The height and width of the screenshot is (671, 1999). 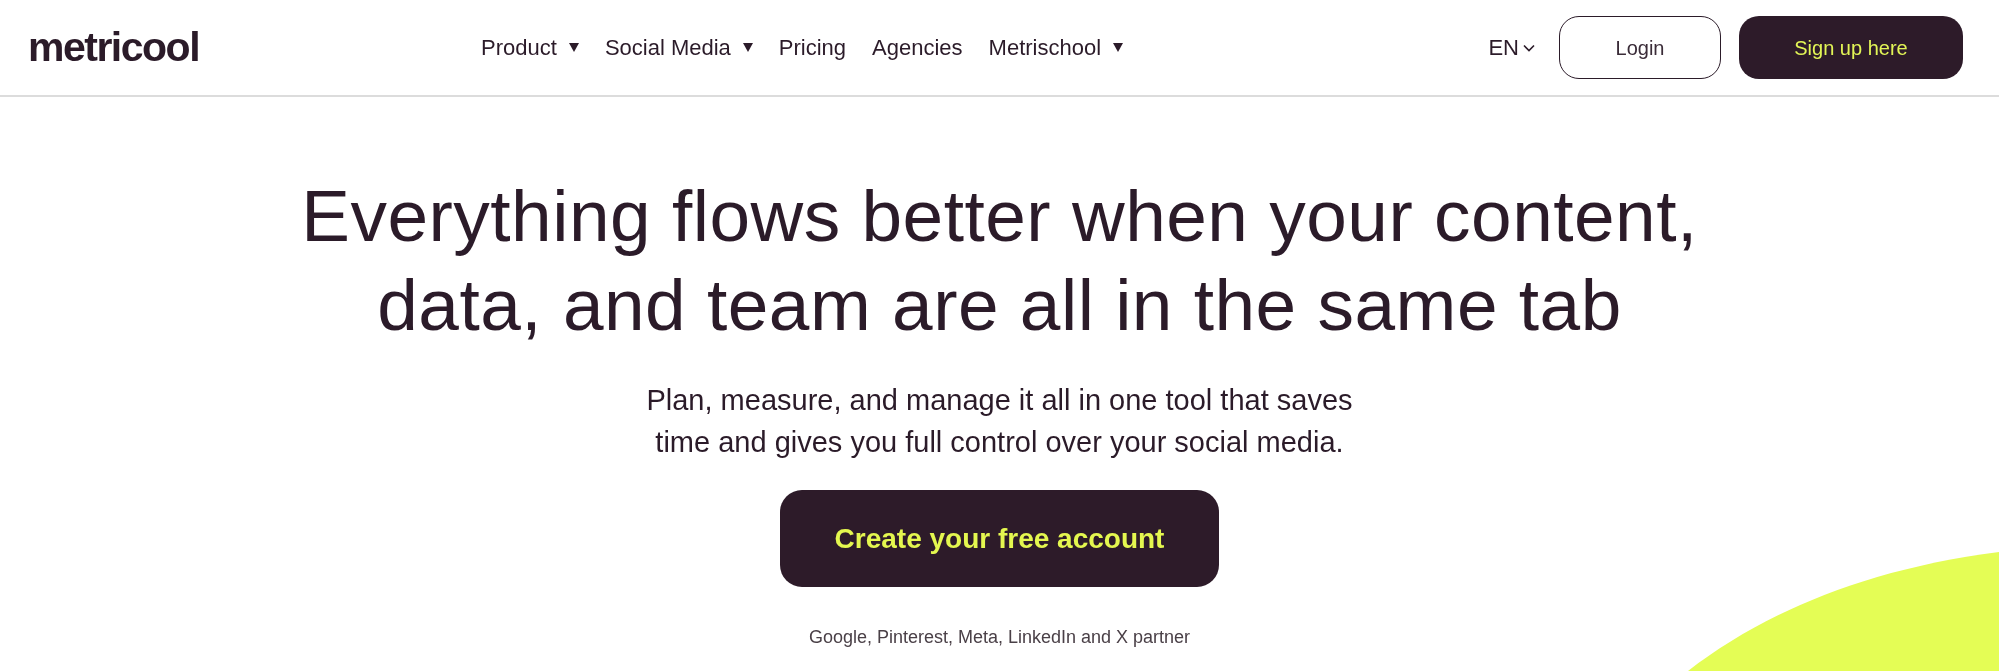 I want to click on nav-link: Product, so click(x=530, y=47).